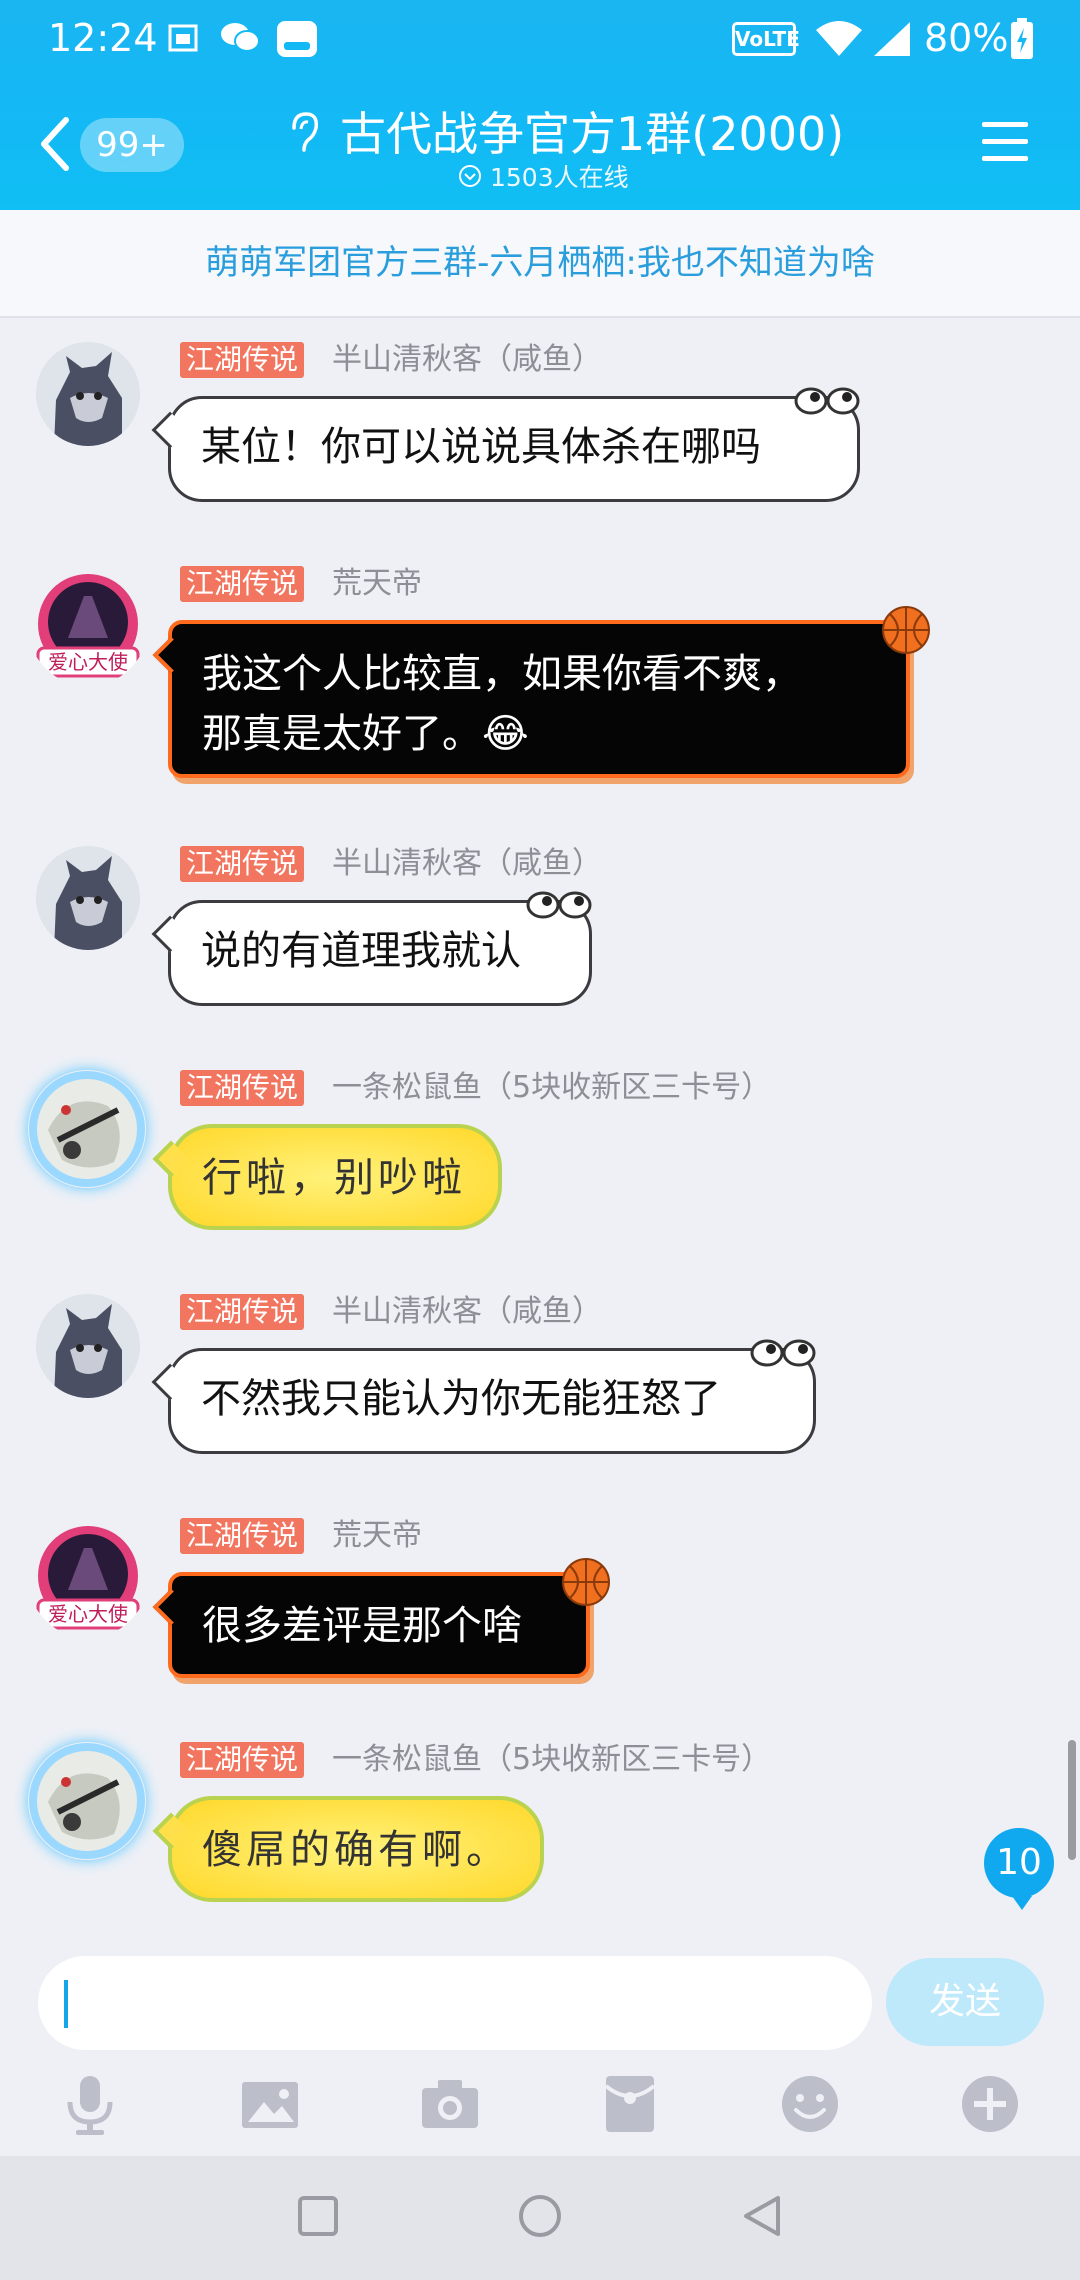 The height and width of the screenshot is (2280, 1080). I want to click on message-bubble: 傻屌的确有啊。, so click(348, 1849).